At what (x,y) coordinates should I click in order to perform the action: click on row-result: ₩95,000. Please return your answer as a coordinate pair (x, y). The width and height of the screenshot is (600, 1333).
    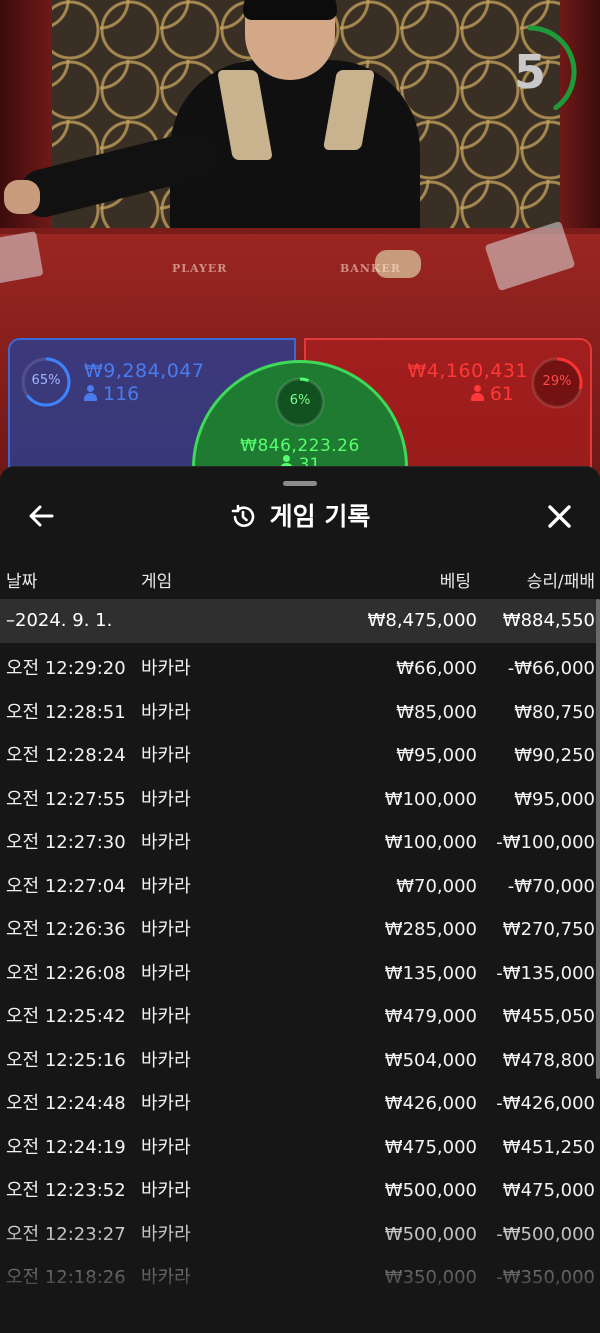
    Looking at the image, I should click on (554, 799).